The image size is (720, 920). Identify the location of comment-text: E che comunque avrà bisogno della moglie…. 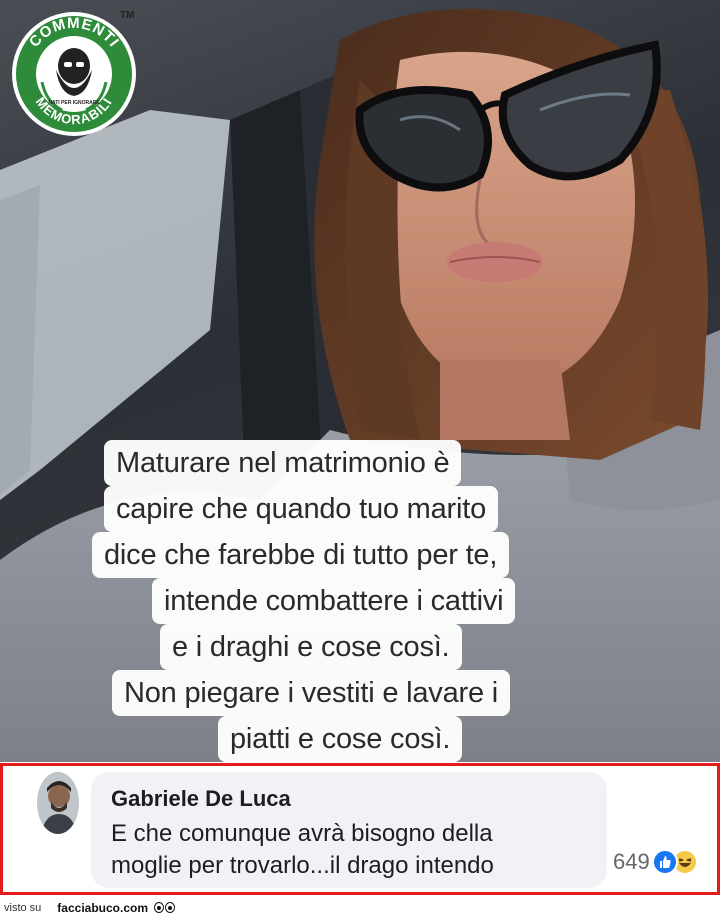
(351, 850).